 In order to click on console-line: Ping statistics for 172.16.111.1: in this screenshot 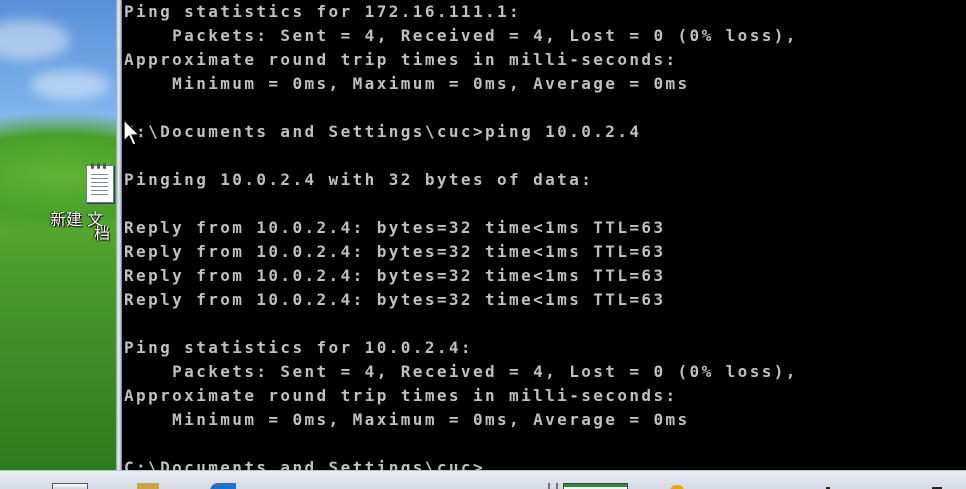, I will do `click(323, 11)`.